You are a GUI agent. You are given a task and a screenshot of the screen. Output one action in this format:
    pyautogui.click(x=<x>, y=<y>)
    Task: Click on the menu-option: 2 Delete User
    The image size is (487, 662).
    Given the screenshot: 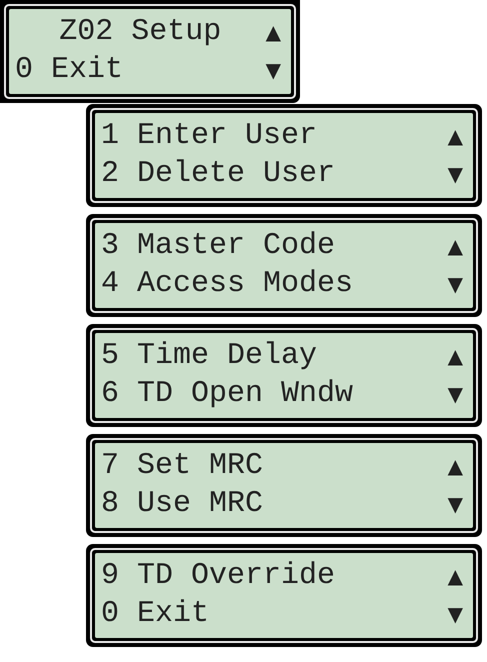 What is the action you would take?
    pyautogui.click(x=218, y=174)
    